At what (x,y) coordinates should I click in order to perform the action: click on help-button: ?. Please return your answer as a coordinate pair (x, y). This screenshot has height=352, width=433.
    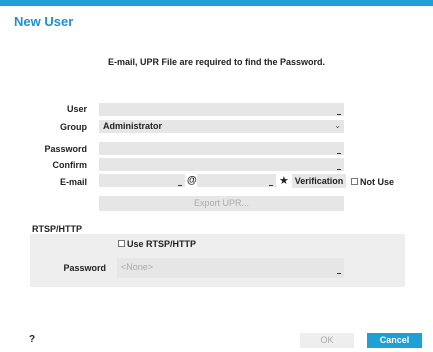
    Looking at the image, I should click on (32, 340).